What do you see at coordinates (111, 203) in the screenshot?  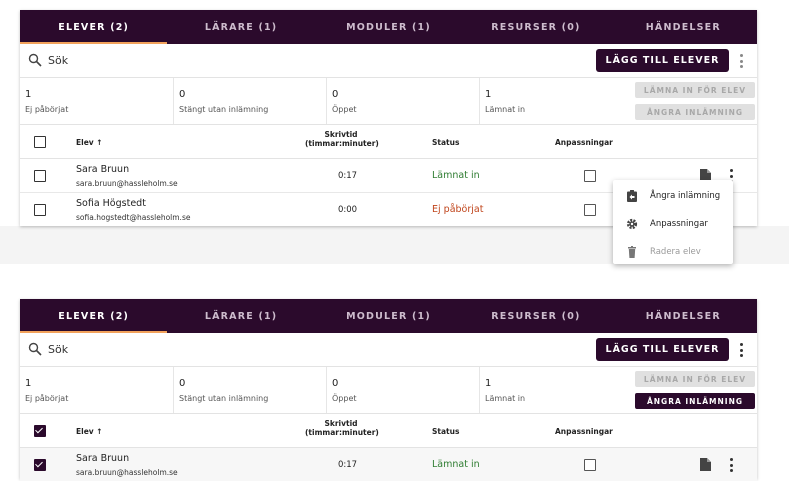 I see `student-name: Sofia Högstedt` at bounding box center [111, 203].